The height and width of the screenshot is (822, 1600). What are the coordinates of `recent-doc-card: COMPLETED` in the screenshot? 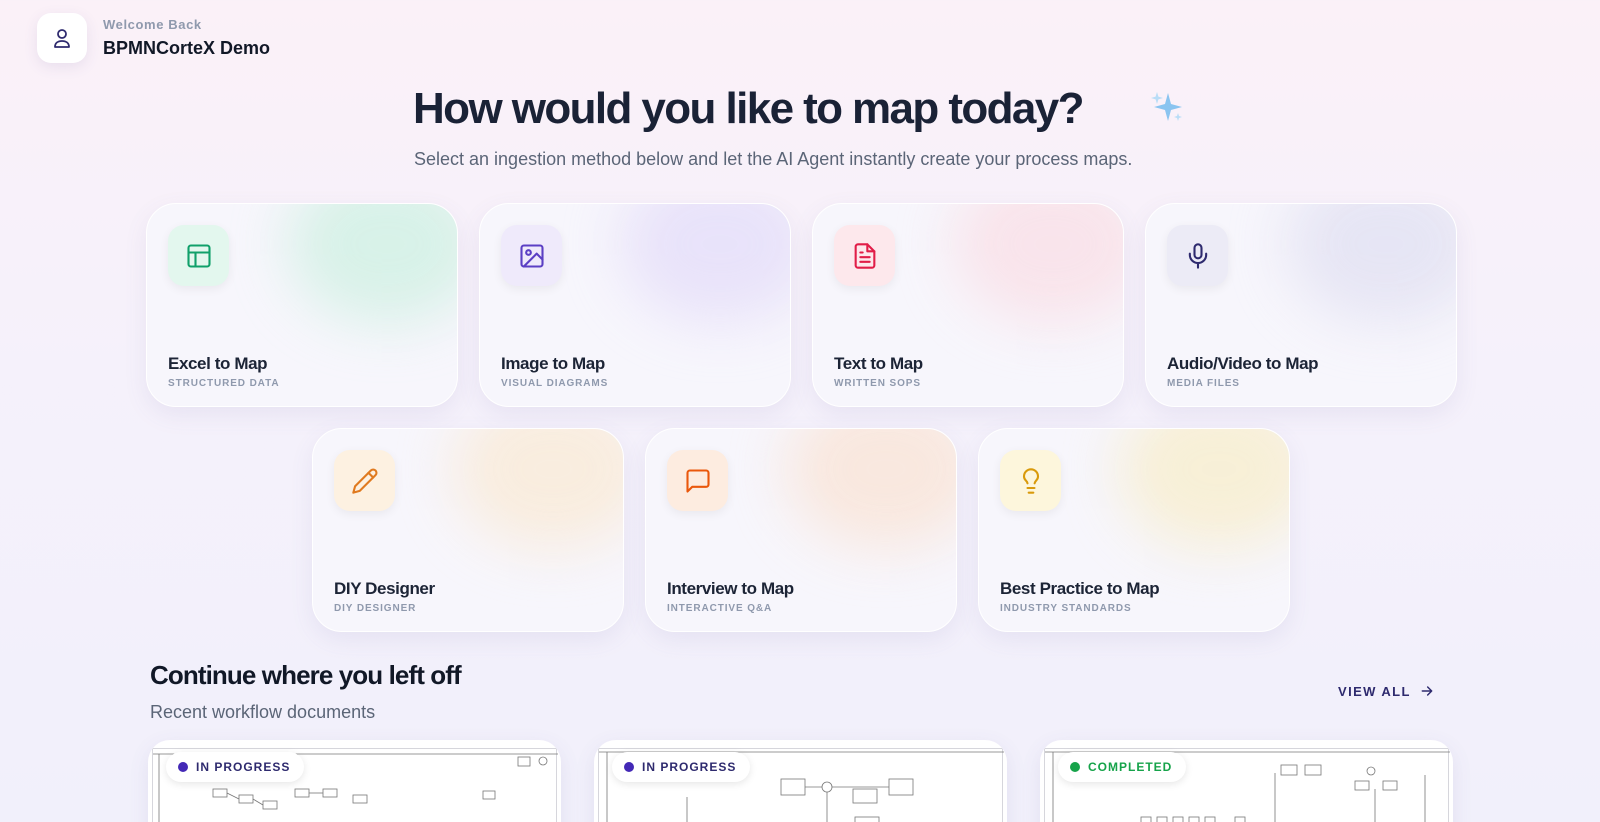 It's located at (1246, 781).